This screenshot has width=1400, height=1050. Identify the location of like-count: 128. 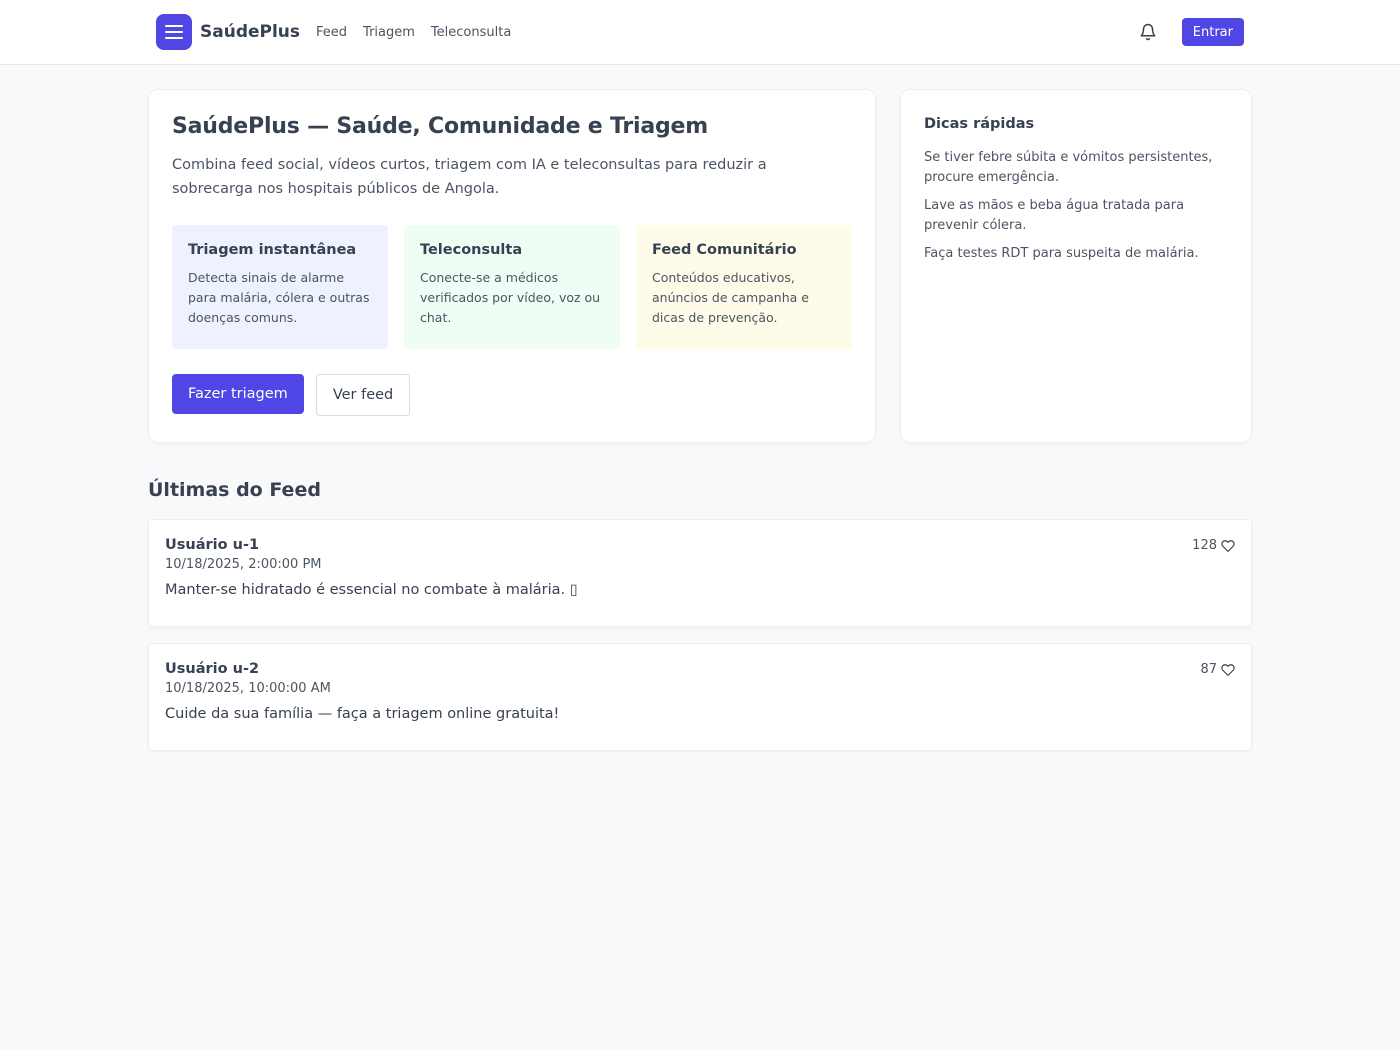
(1204, 545).